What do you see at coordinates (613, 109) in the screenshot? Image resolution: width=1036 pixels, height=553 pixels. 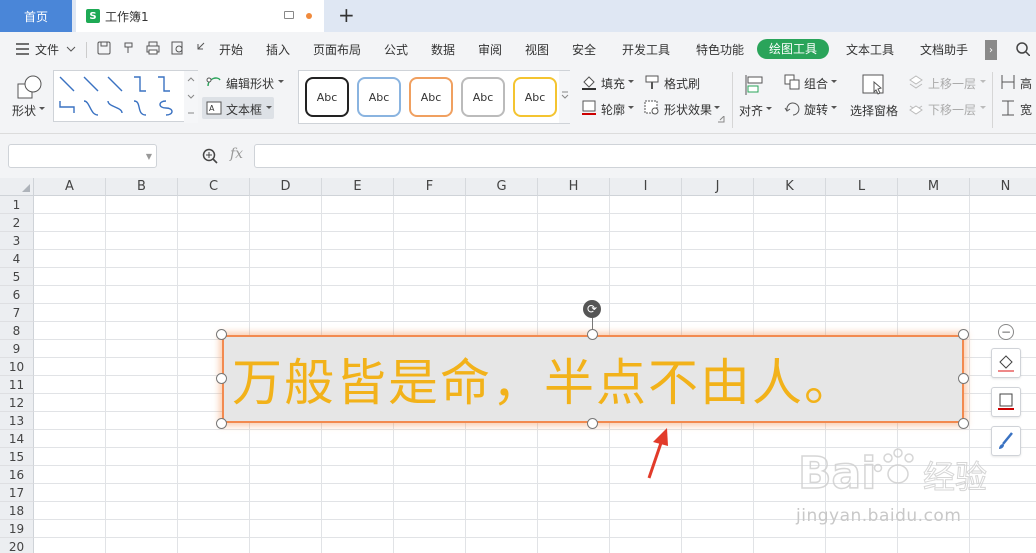 I see `outline-label: 轮廓` at bounding box center [613, 109].